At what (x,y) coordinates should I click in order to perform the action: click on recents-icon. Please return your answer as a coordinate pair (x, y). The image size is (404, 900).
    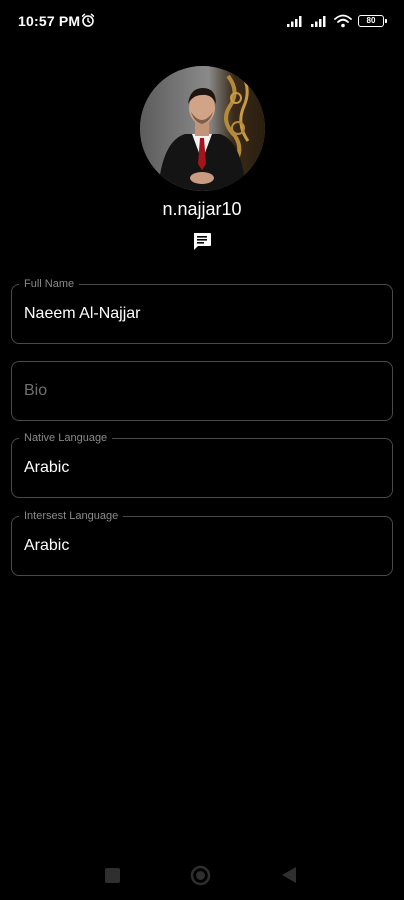
    Looking at the image, I should click on (112, 875).